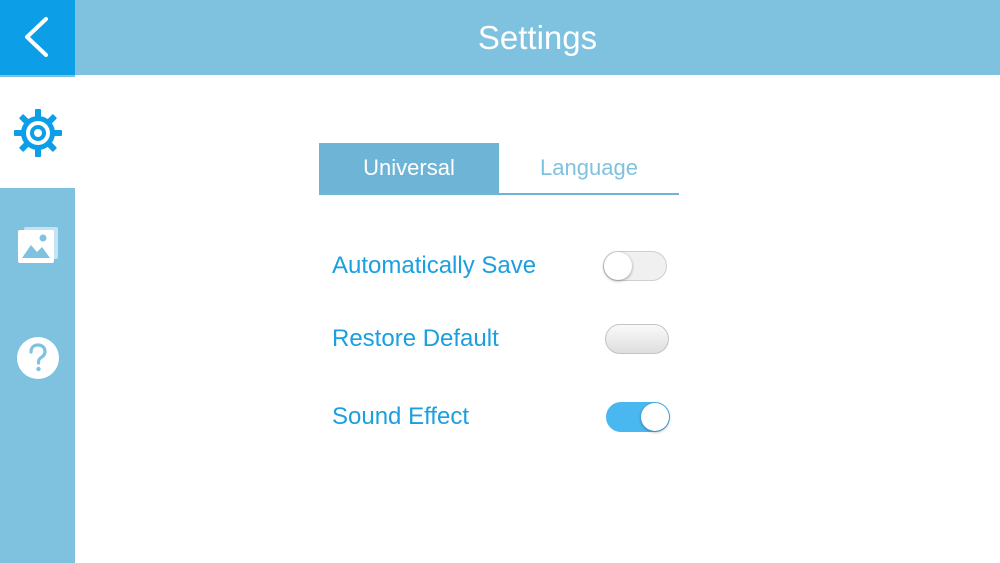 This screenshot has height=563, width=1000. I want to click on tab-language: Language, so click(589, 168).